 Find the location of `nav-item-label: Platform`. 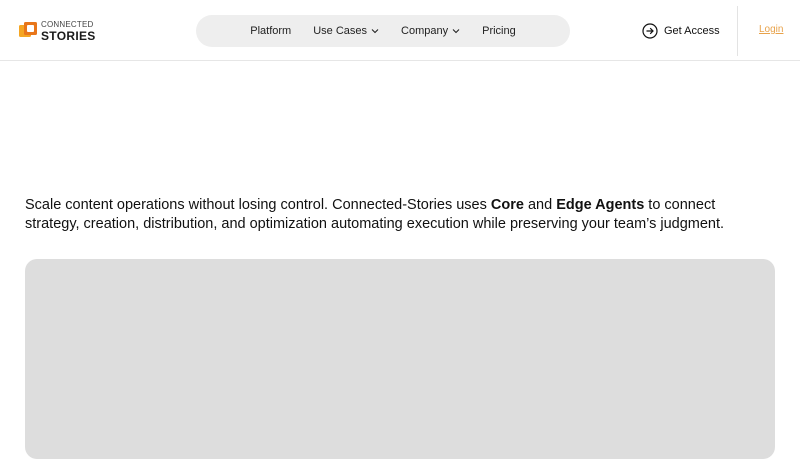

nav-item-label: Platform is located at coordinates (271, 31).